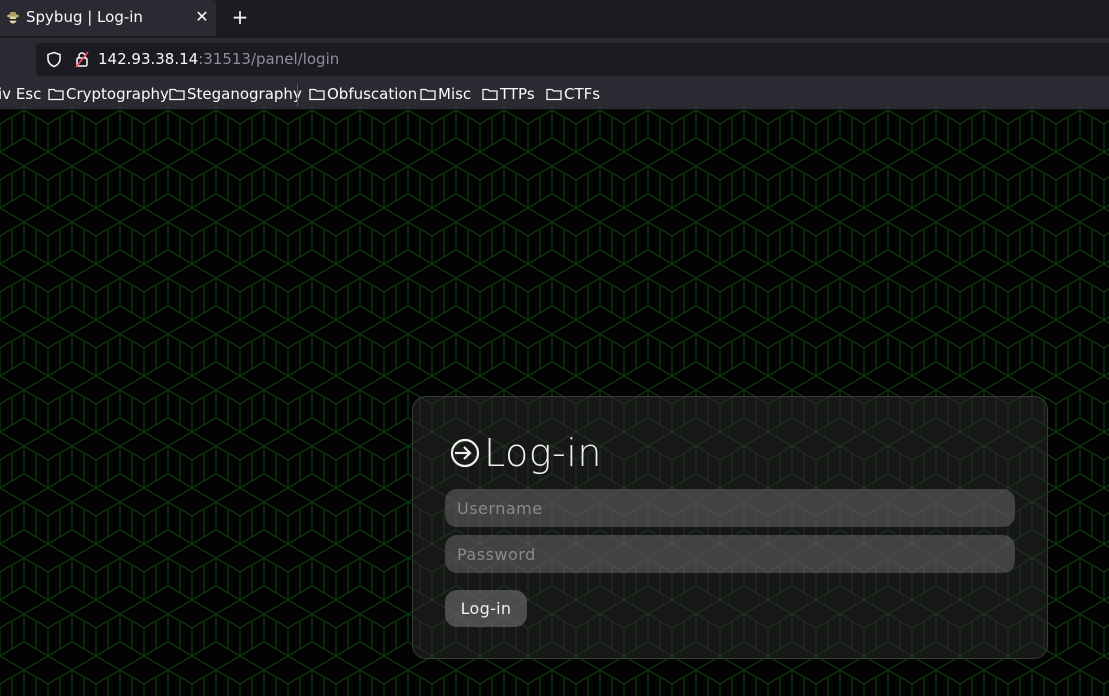 This screenshot has width=1109, height=696. Describe the element at coordinates (82, 59) in the screenshot. I see `insecure-lock-icon` at that location.